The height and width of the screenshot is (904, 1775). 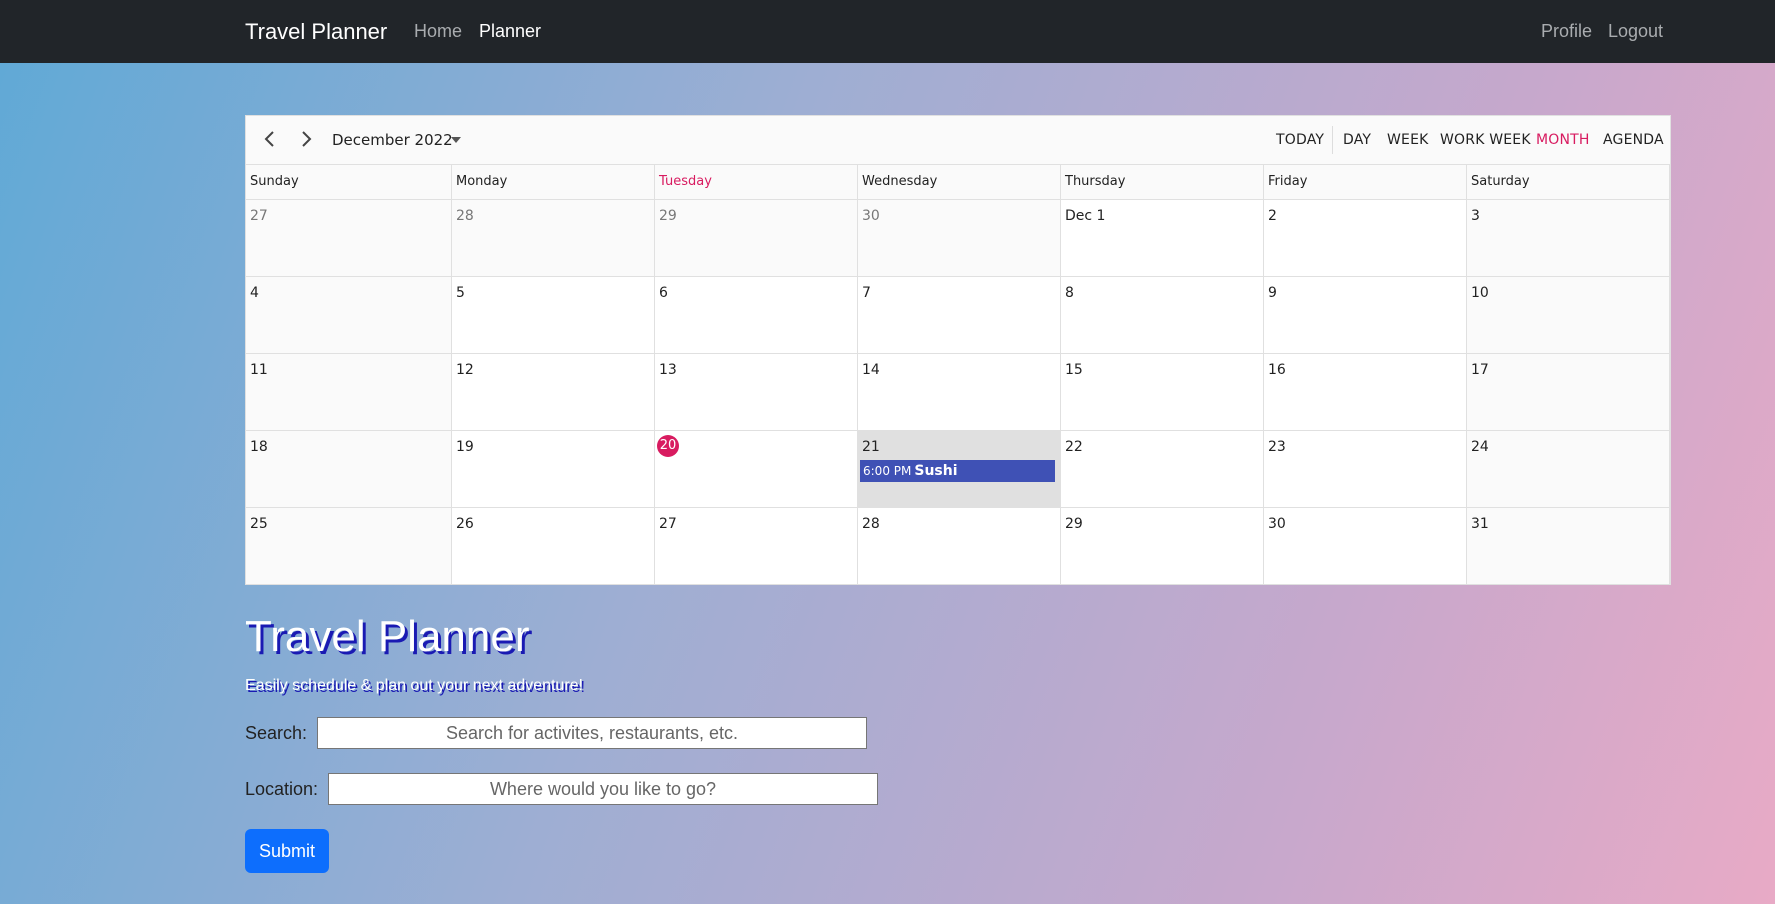 What do you see at coordinates (959, 315) in the screenshot?
I see `day-cell: 7` at bounding box center [959, 315].